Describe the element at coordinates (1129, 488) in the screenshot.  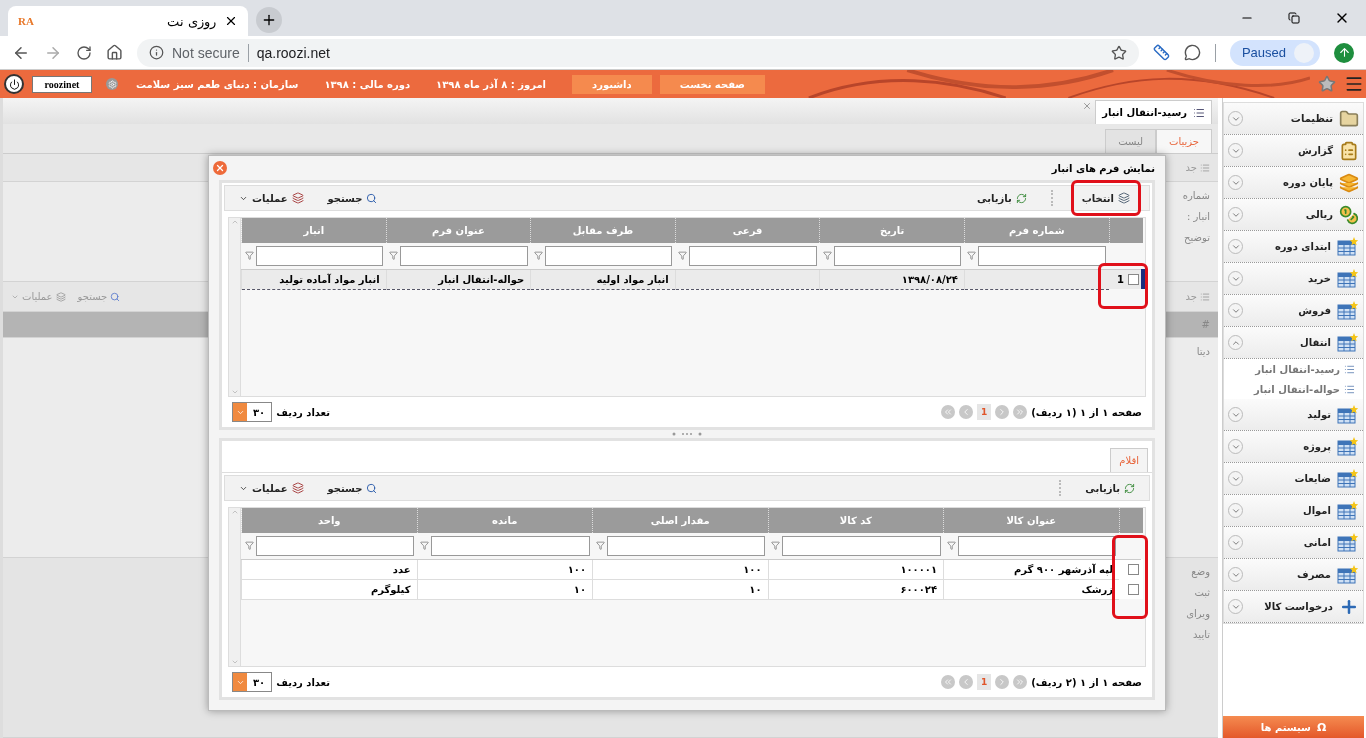
I see `refresh-icon` at that location.